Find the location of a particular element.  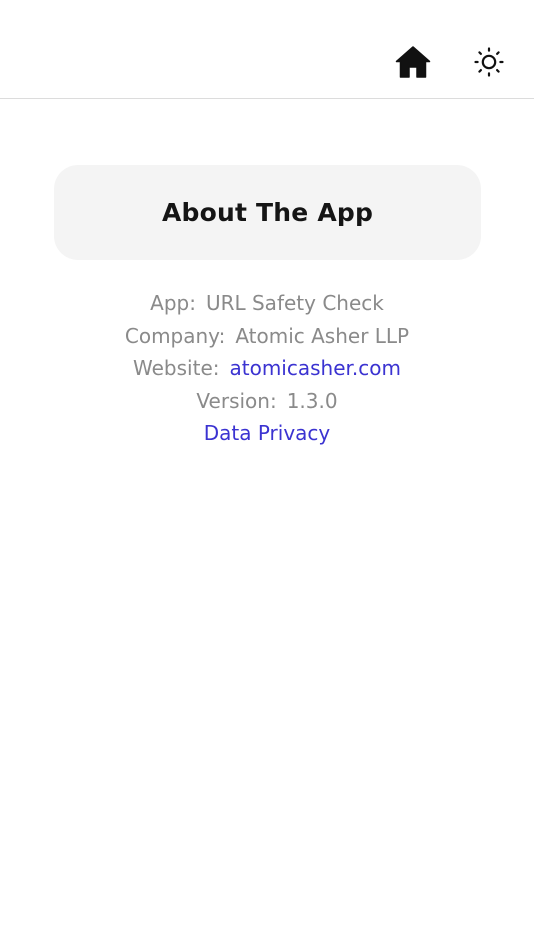

top-app-bar is located at coordinates (267, 49).